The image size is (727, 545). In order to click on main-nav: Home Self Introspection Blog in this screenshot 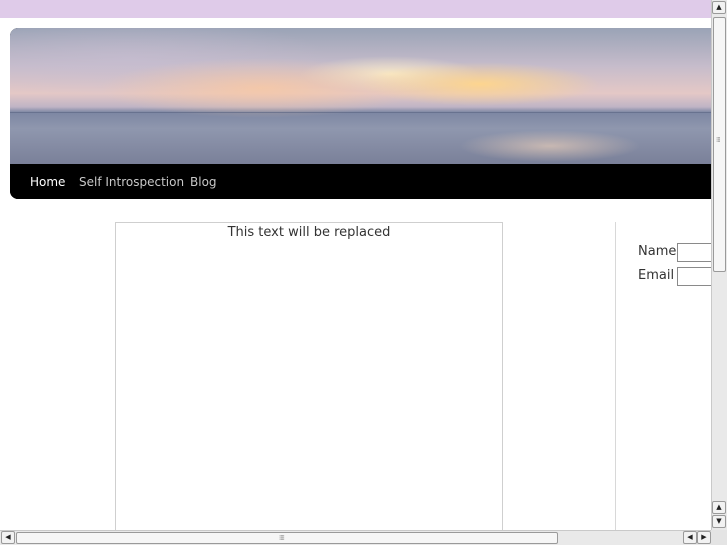, I will do `click(360, 181)`.